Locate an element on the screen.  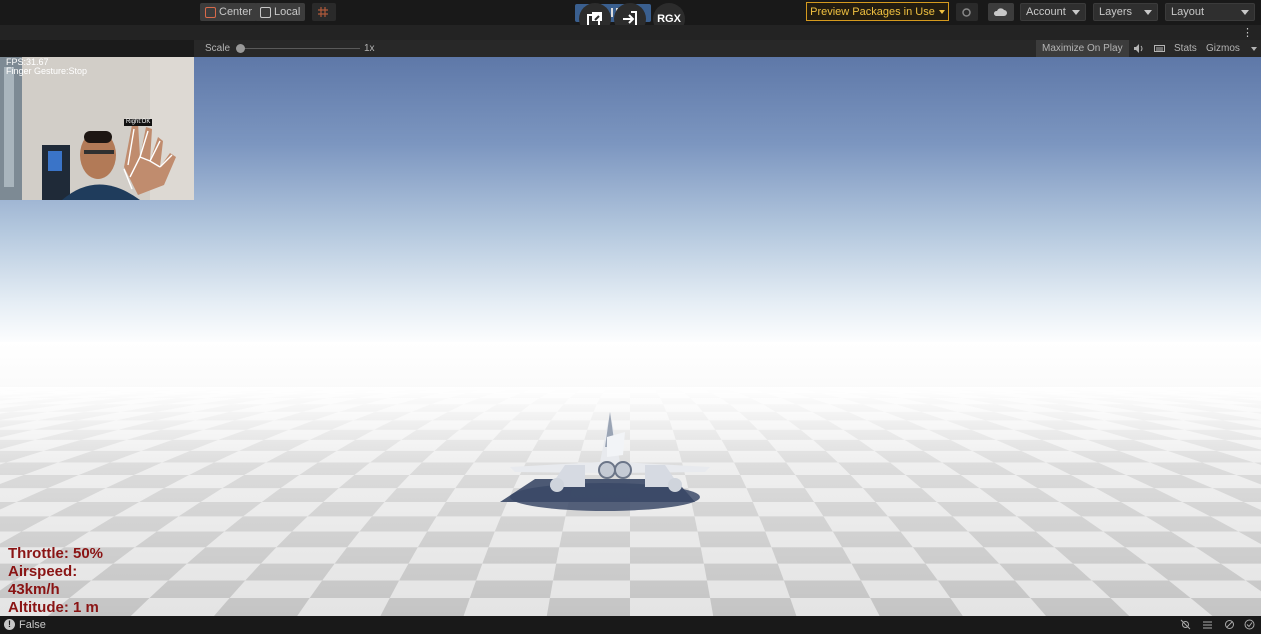
scale-value: 1x is located at coordinates (369, 48).